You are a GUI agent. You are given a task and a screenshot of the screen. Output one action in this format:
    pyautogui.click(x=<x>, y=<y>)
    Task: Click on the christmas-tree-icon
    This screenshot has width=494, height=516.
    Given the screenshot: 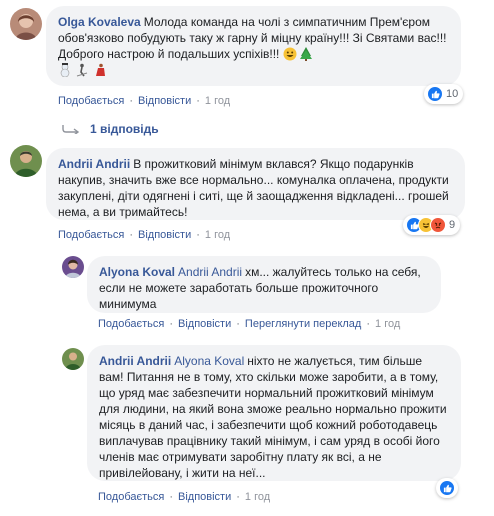 What is the action you would take?
    pyautogui.click(x=306, y=54)
    